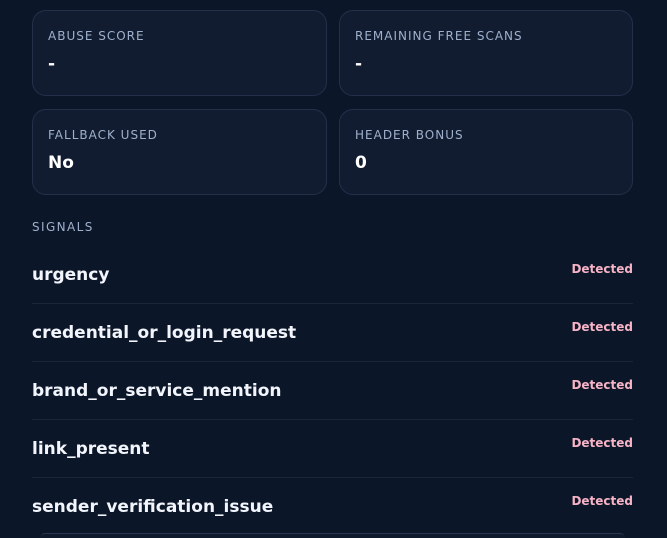 The height and width of the screenshot is (538, 667). What do you see at coordinates (61, 163) in the screenshot?
I see `fallback-used-value: No` at bounding box center [61, 163].